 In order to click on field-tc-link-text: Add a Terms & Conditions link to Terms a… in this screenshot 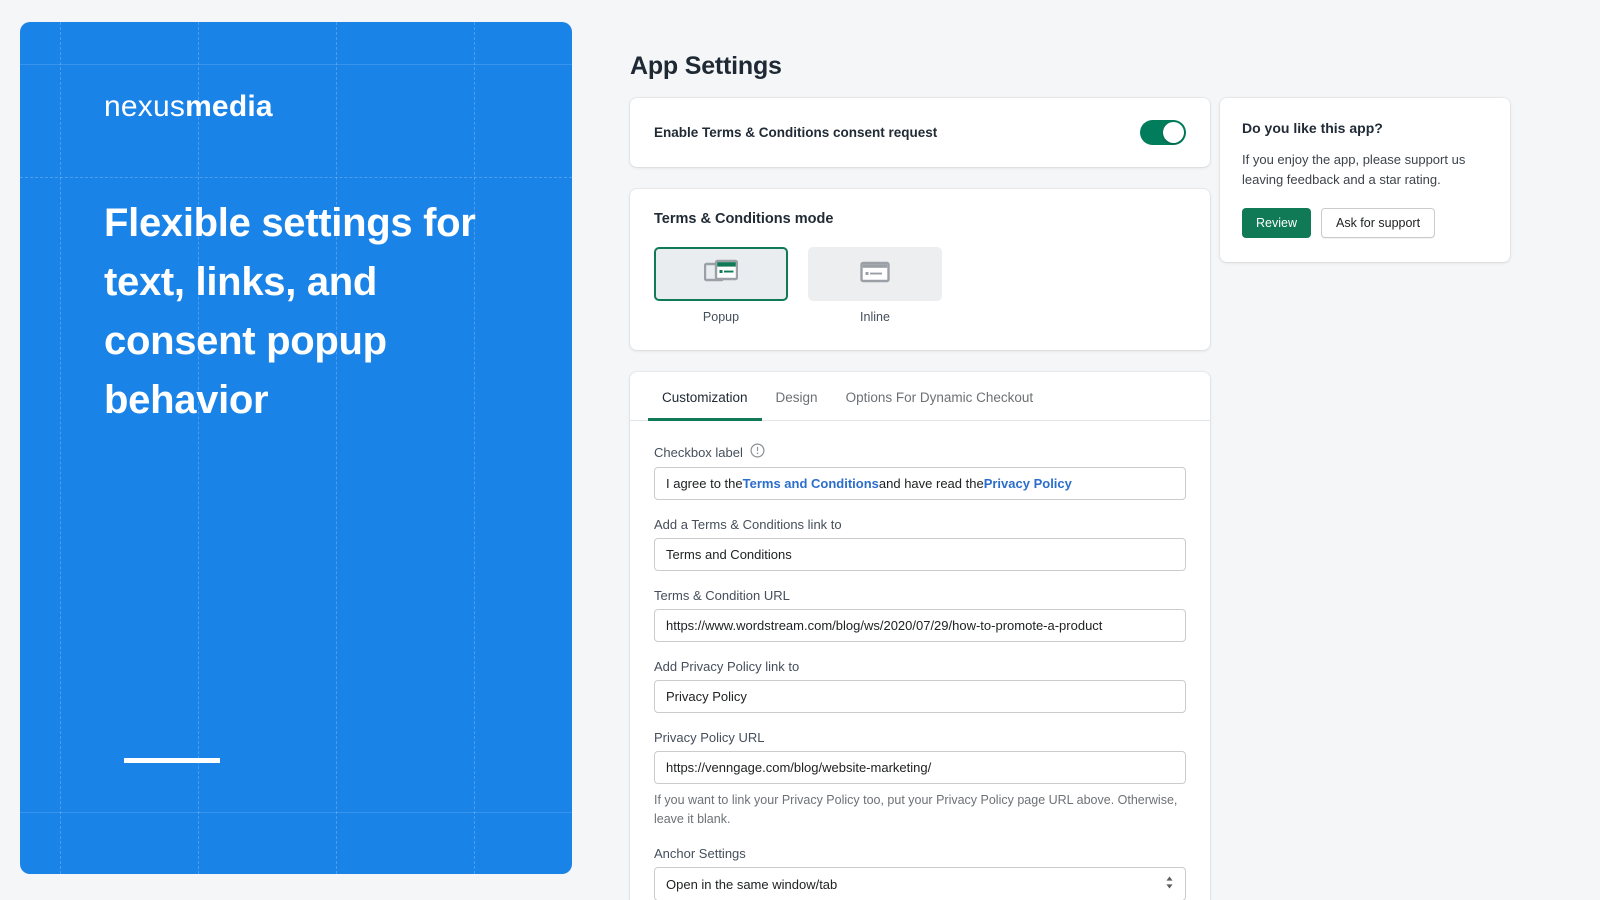, I will do `click(920, 544)`.